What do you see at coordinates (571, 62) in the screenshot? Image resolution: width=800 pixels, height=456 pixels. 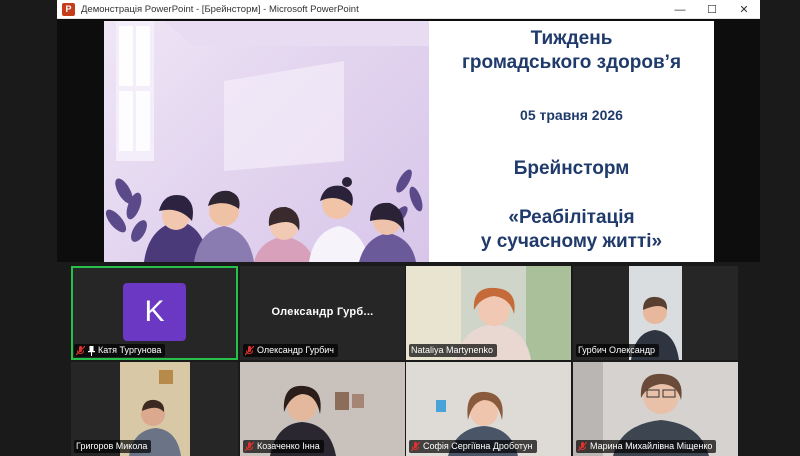 I see `slide-title-line2: громадського здоров’я` at bounding box center [571, 62].